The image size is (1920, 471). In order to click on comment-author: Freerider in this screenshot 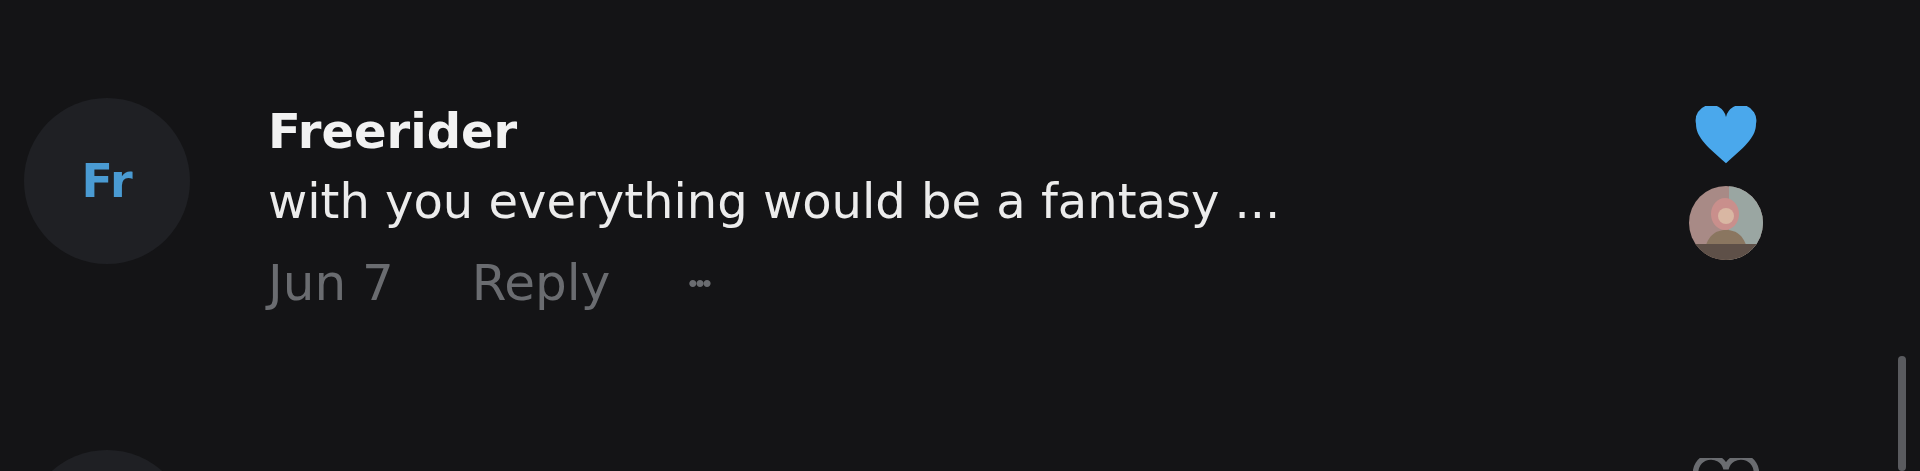, I will do `click(393, 131)`.